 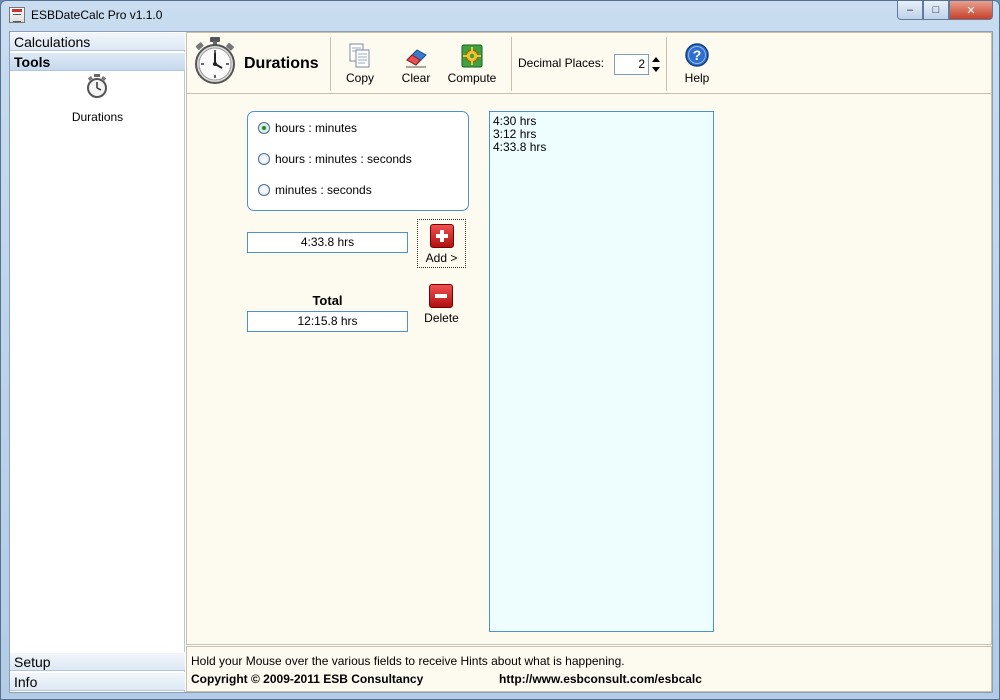 I want to click on website-link: http://www.esbconsult.com/esbcalc, so click(x=600, y=679).